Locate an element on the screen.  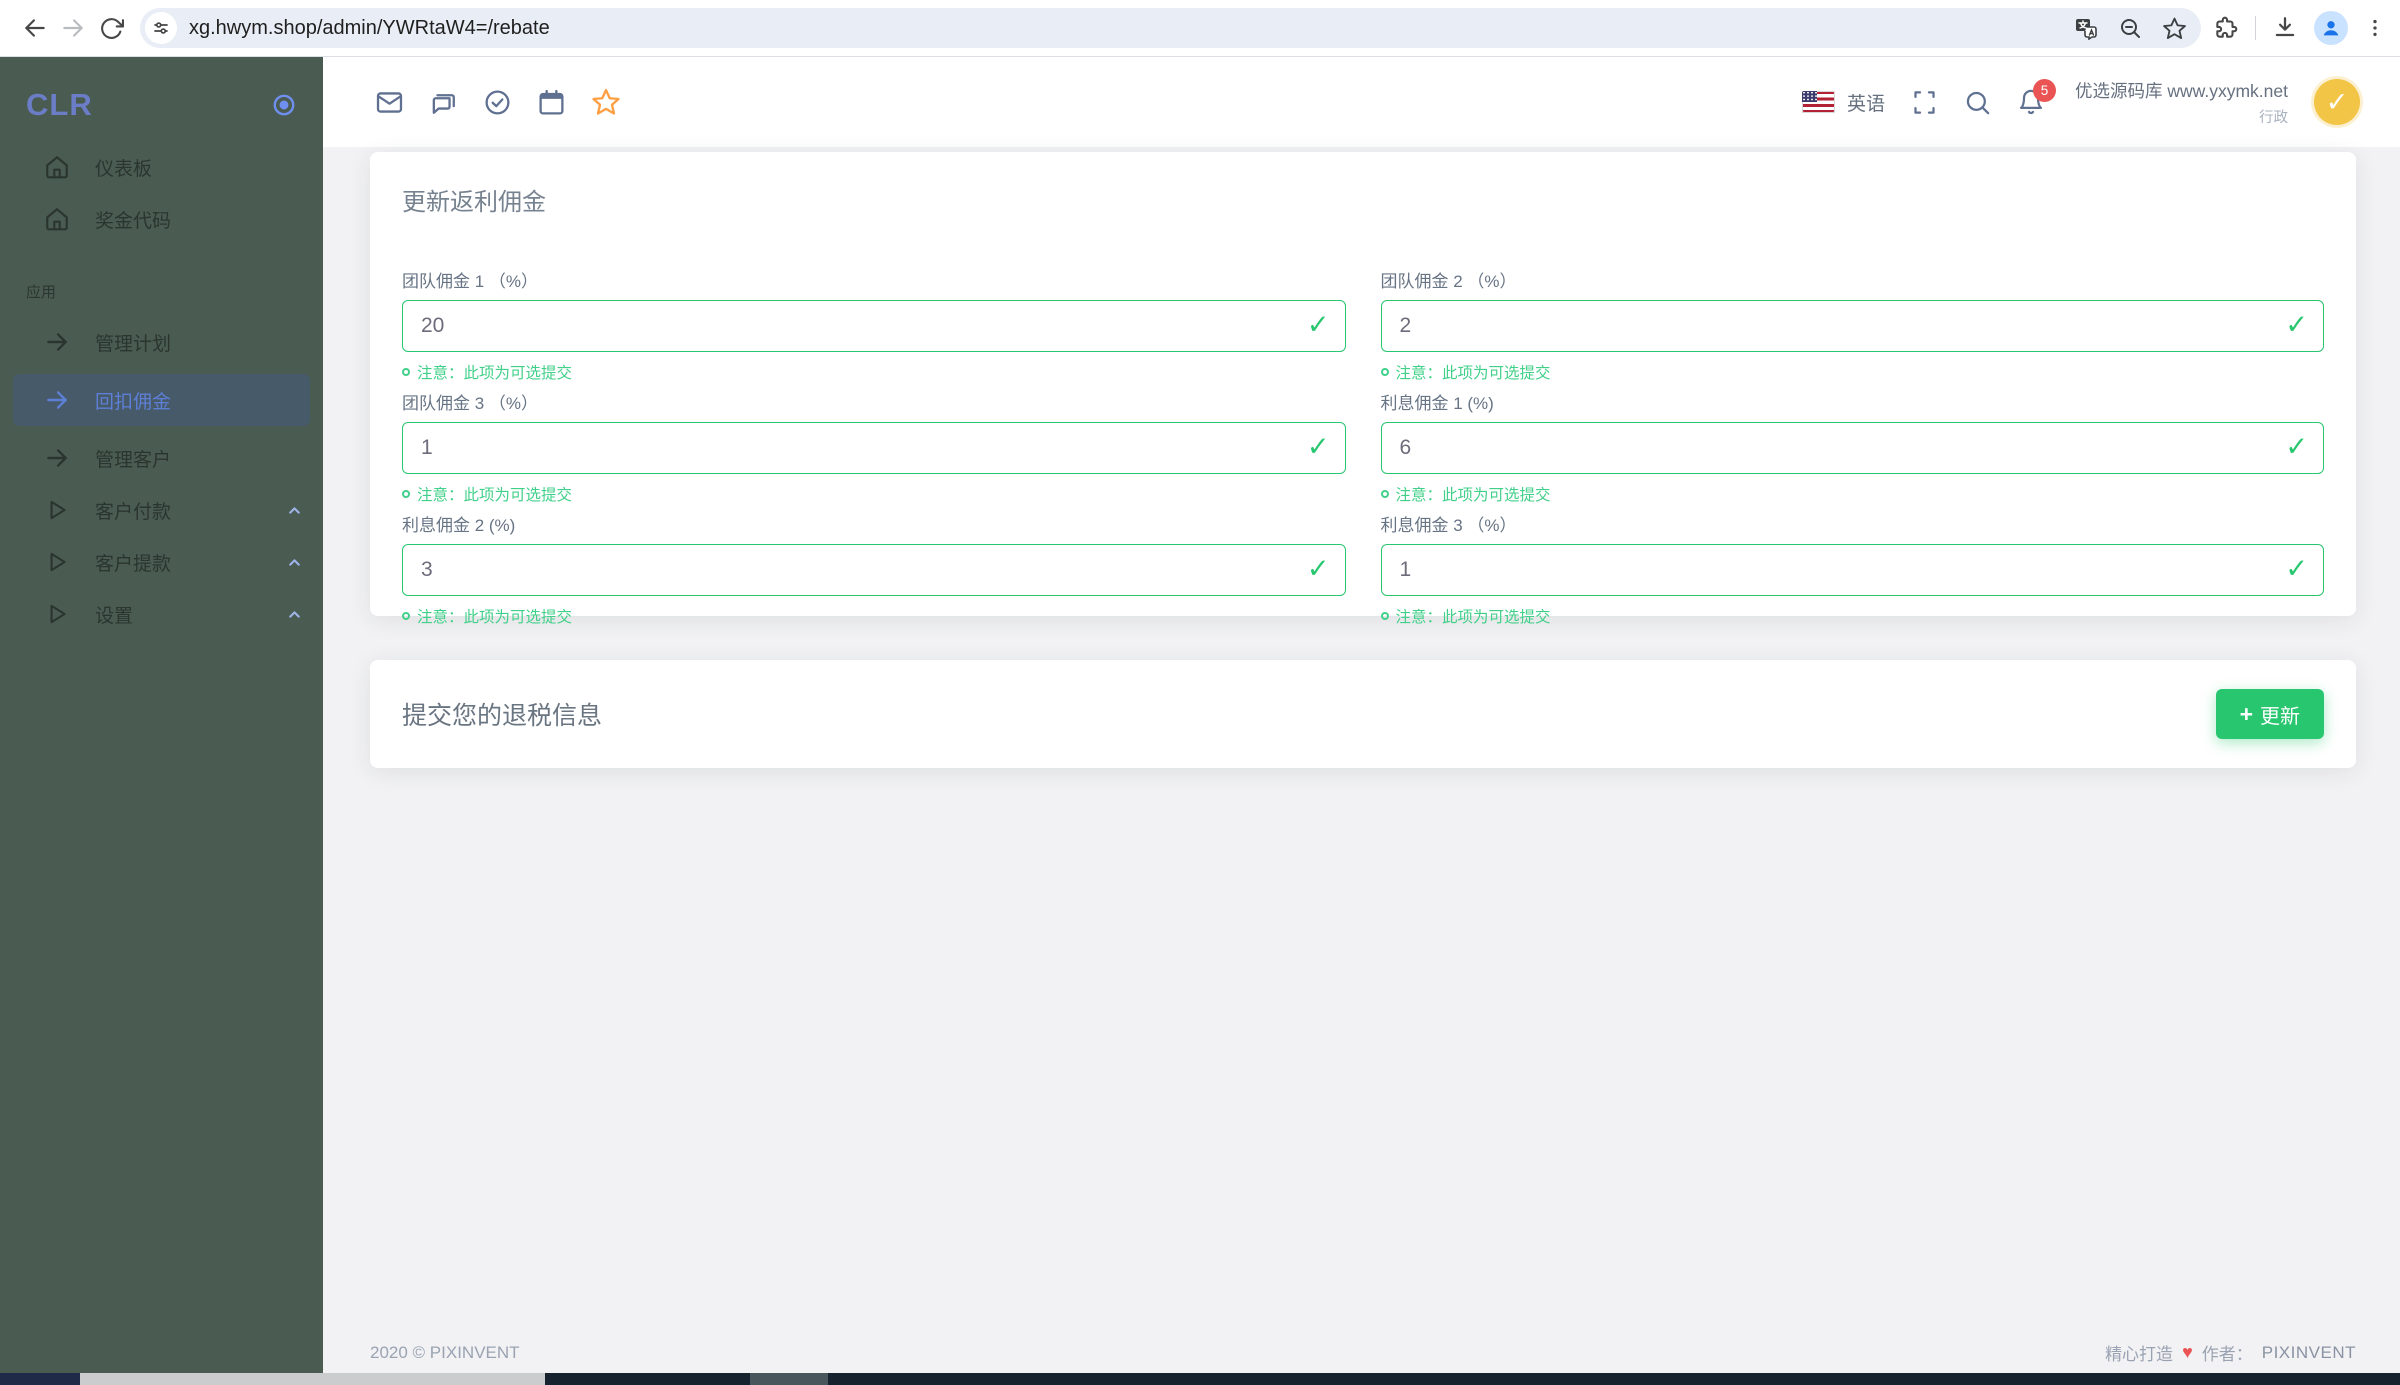
language-label: 英语 is located at coordinates (1866, 102).